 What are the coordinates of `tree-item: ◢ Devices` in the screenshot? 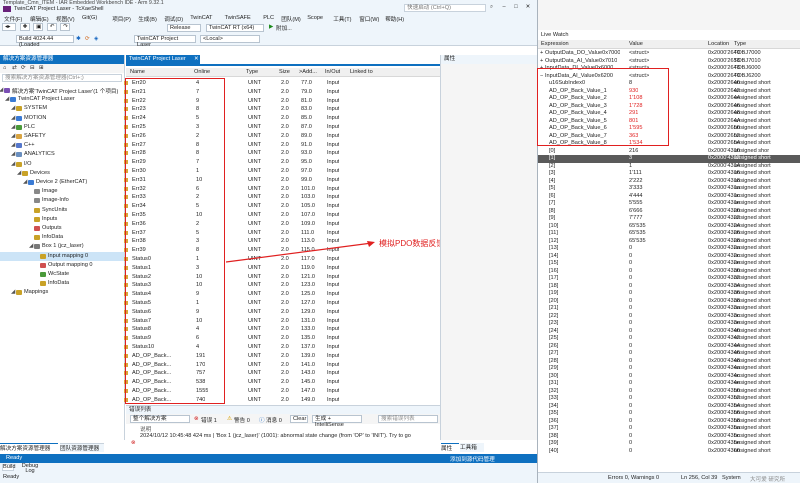 It's located at (62, 173).